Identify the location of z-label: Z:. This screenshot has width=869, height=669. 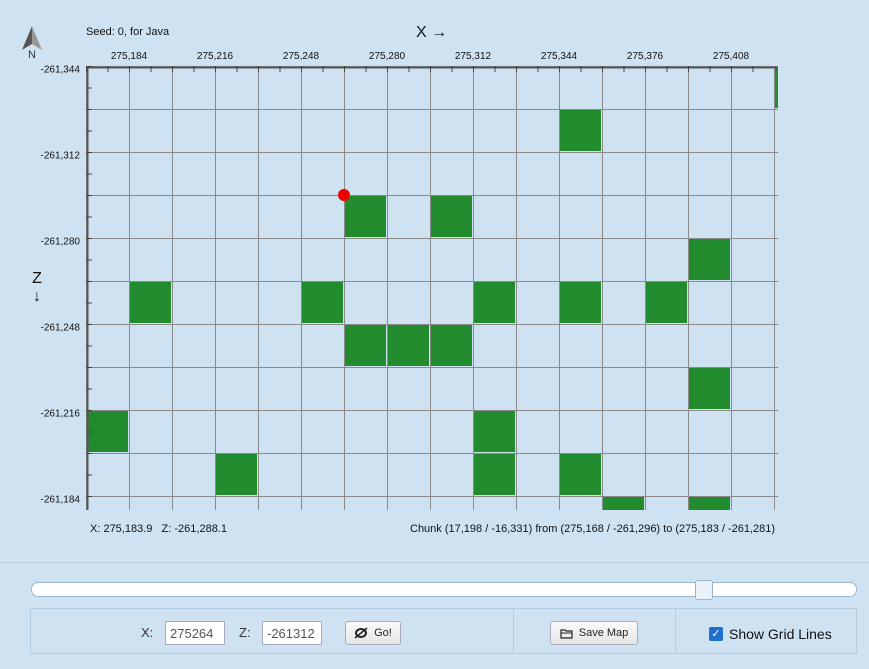
(245, 632).